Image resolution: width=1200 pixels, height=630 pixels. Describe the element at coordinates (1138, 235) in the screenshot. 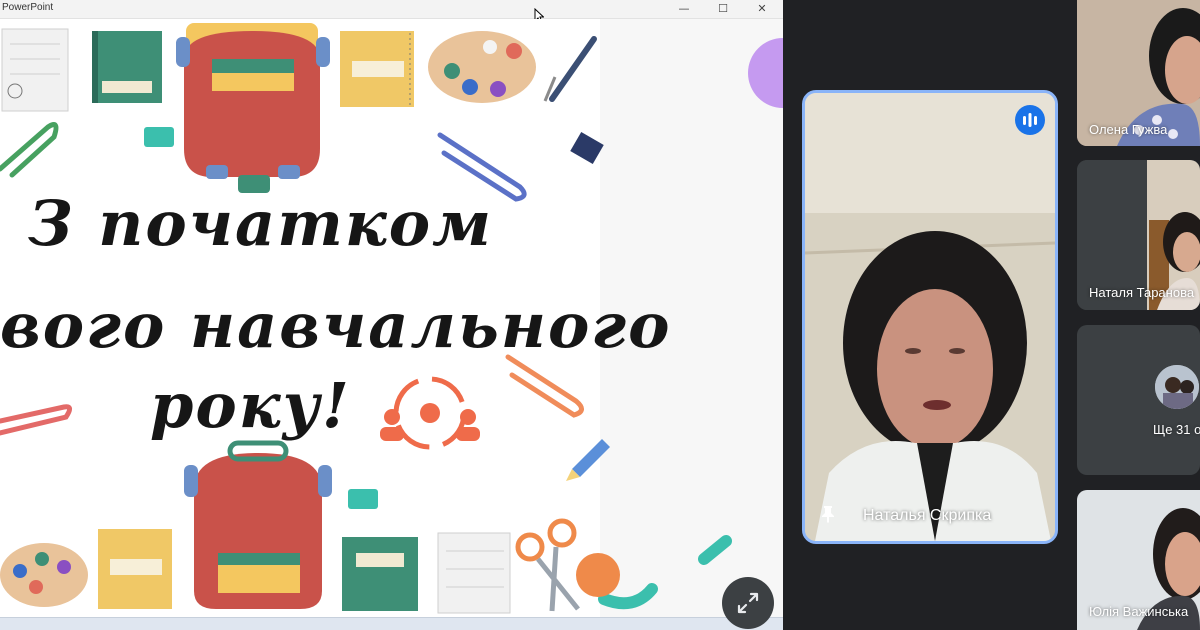

I see `participant-tile: Наталя Таранова` at that location.